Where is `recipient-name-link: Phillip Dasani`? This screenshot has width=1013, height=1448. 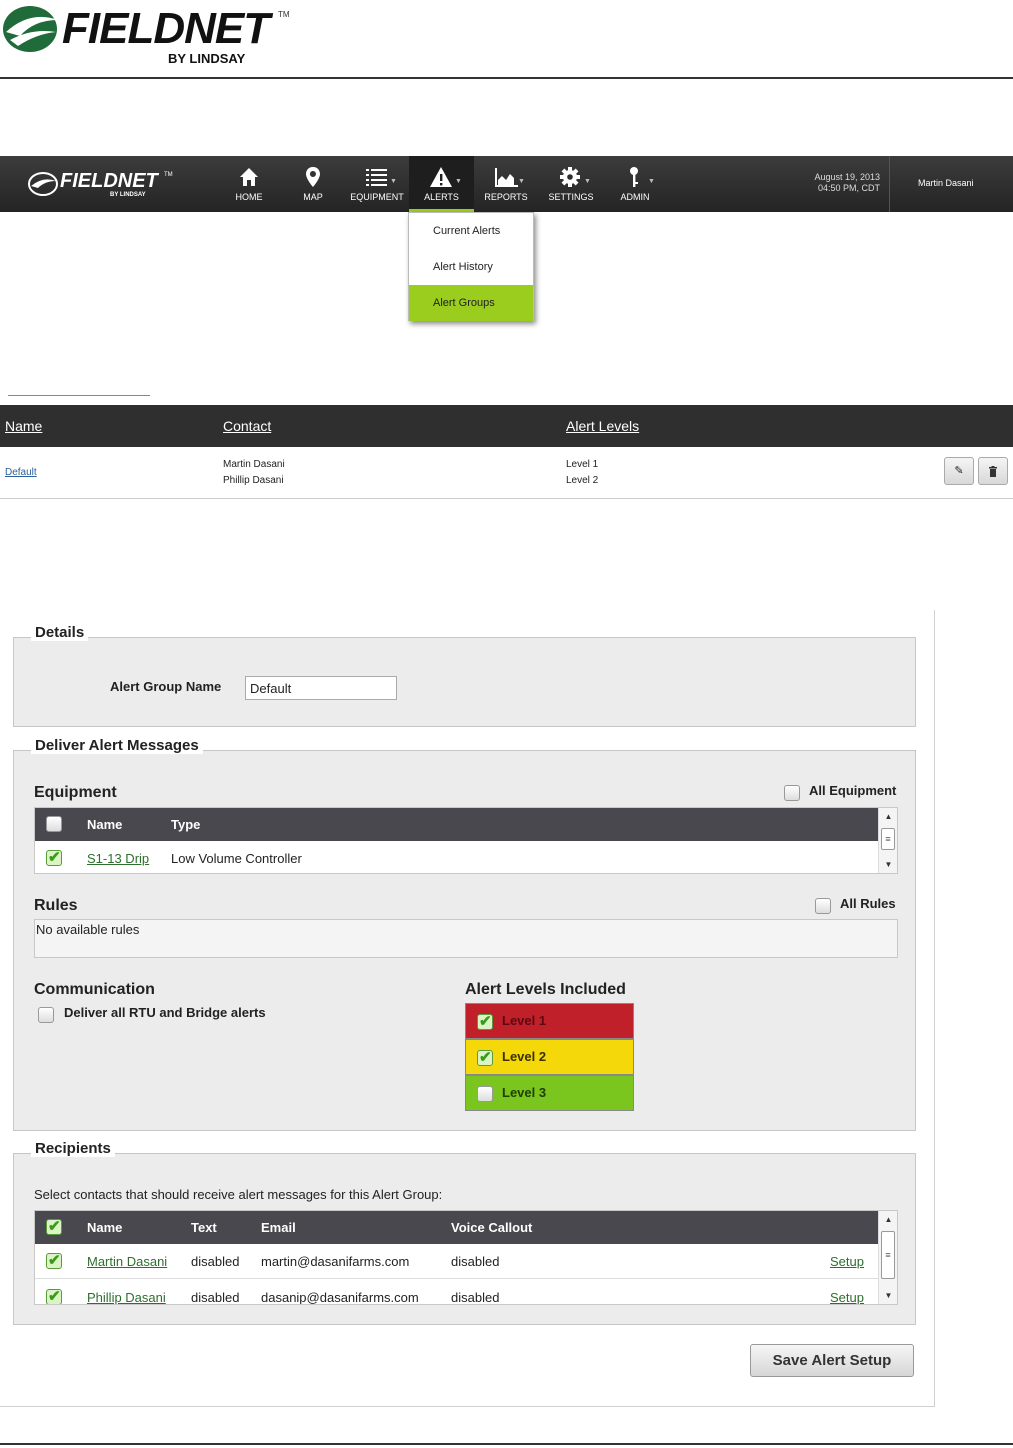 recipient-name-link: Phillip Dasani is located at coordinates (126, 1297).